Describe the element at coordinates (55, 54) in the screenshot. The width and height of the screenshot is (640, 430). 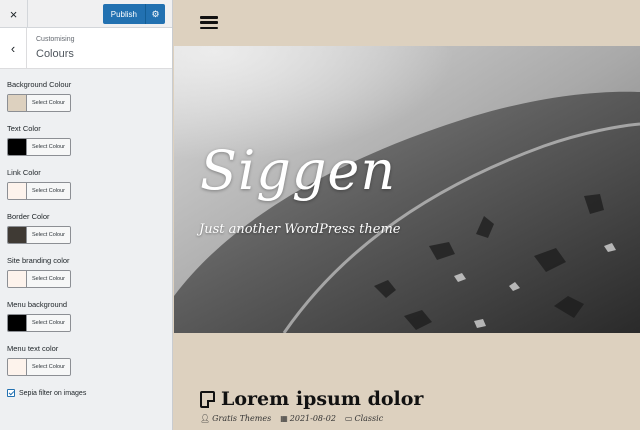
I see `section-title: Colours` at that location.